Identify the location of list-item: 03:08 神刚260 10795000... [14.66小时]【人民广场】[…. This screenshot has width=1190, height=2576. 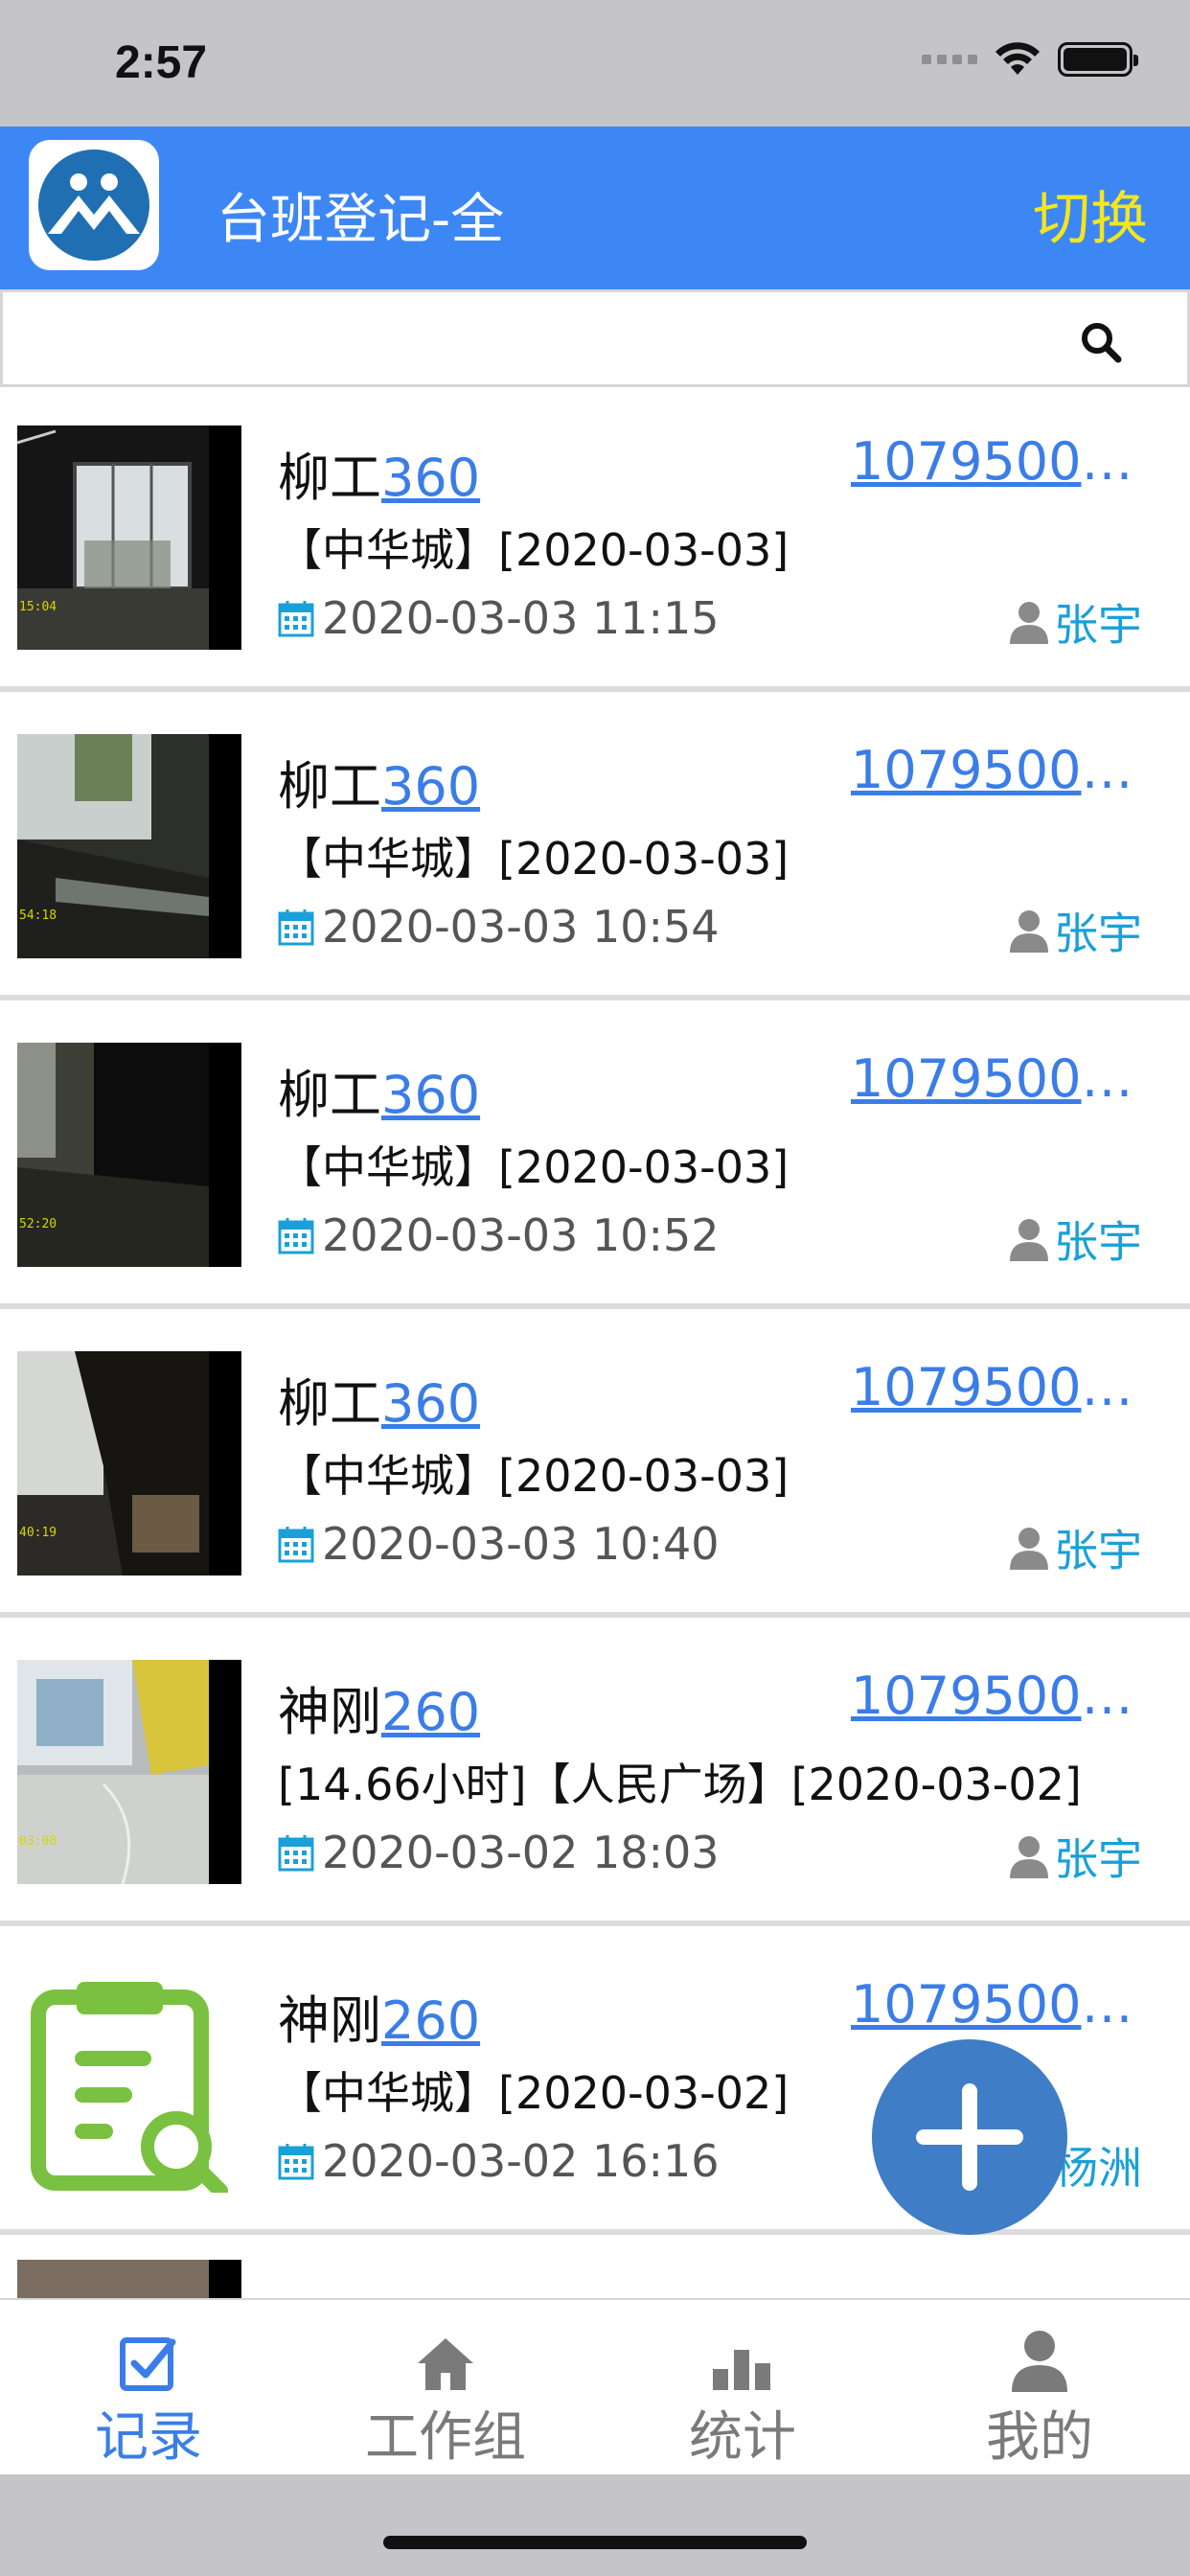
(595, 1774).